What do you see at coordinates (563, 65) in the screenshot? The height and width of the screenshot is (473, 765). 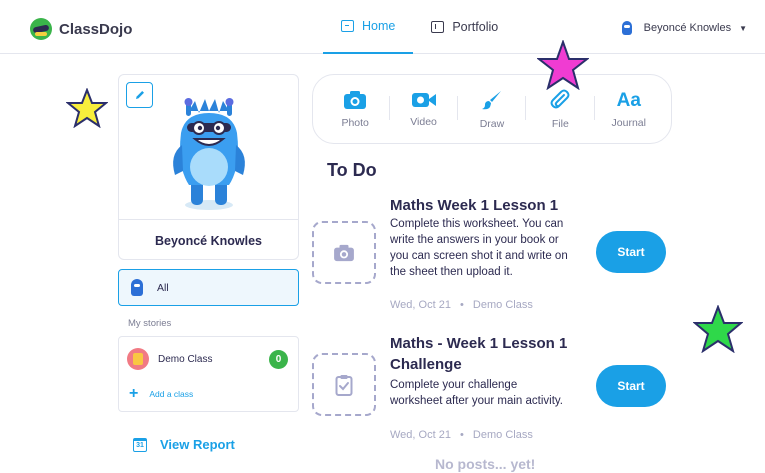 I see `pink-star-icon` at bounding box center [563, 65].